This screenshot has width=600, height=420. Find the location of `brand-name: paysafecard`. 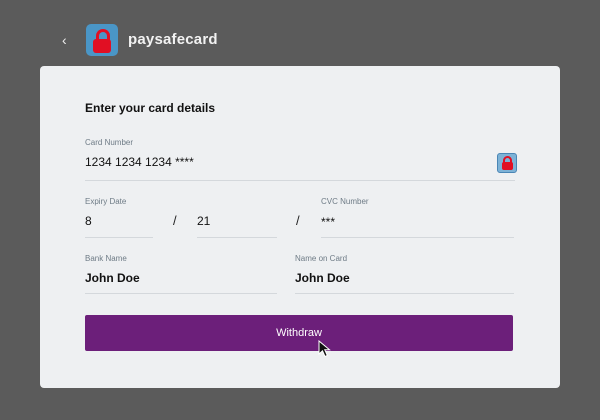

brand-name: paysafecard is located at coordinates (173, 39).